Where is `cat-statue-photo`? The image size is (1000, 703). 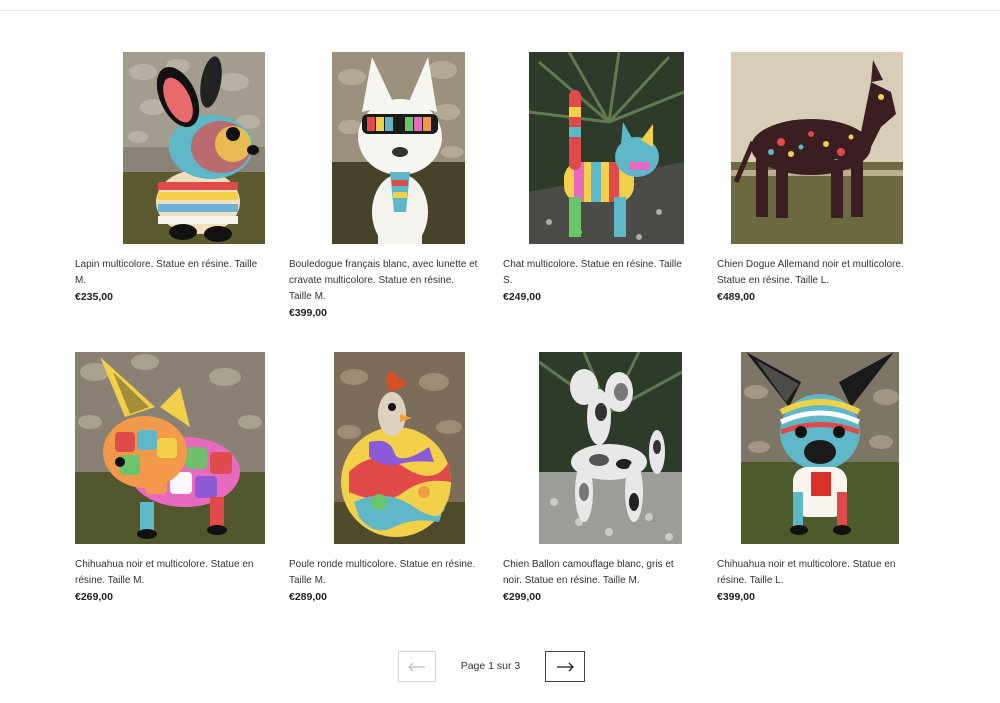
cat-statue-photo is located at coordinates (606, 148).